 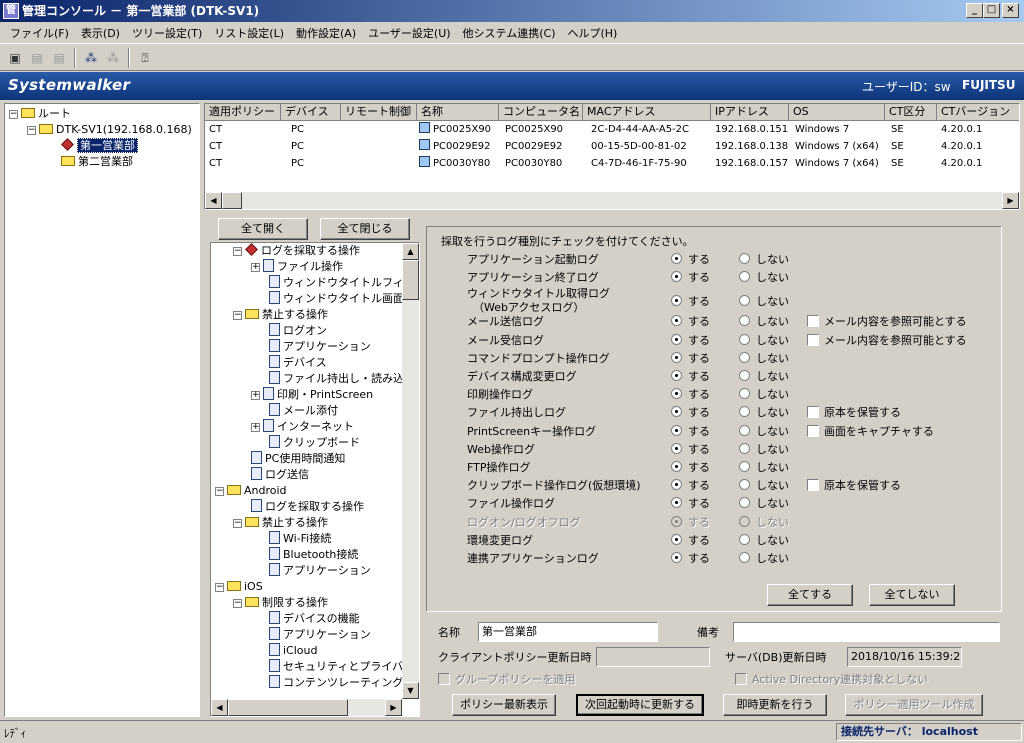 I want to click on tree-security-privacy: セキュリティとプライバシ, so click(x=341, y=667).